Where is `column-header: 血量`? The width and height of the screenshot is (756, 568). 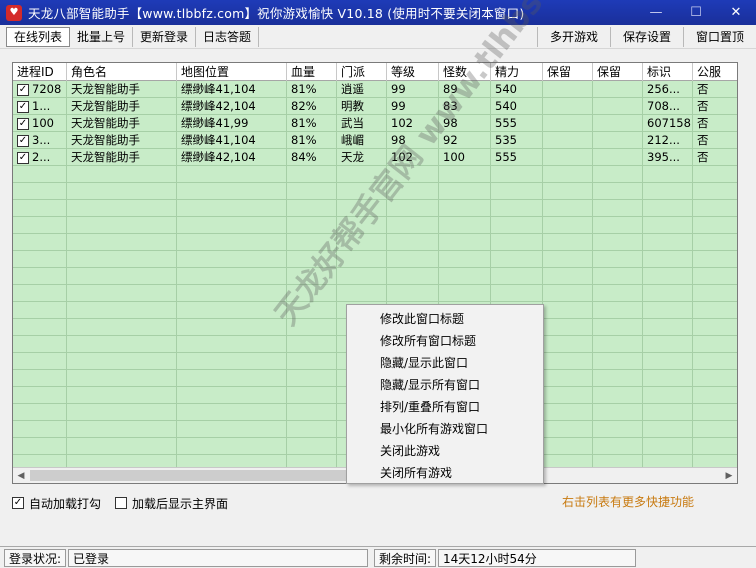 column-header: 血量 is located at coordinates (312, 72).